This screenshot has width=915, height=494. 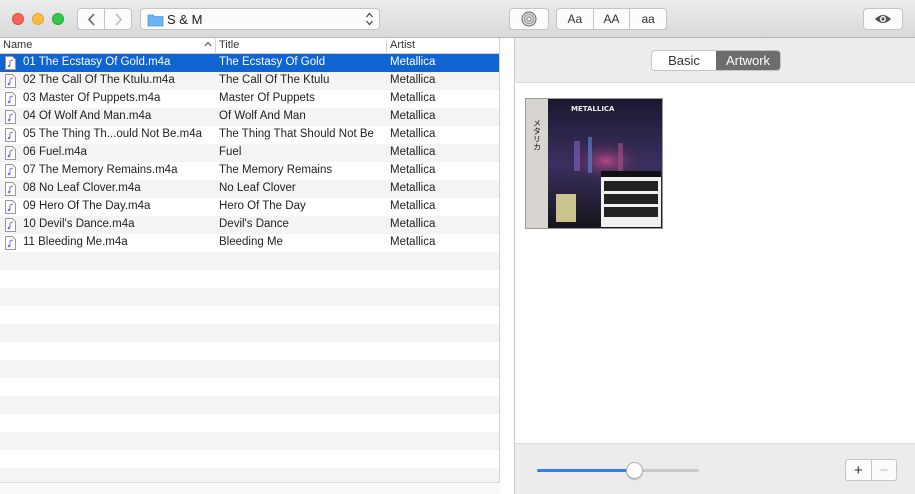 I want to click on inspector-tab-control: Basic Artwork, so click(x=716, y=60).